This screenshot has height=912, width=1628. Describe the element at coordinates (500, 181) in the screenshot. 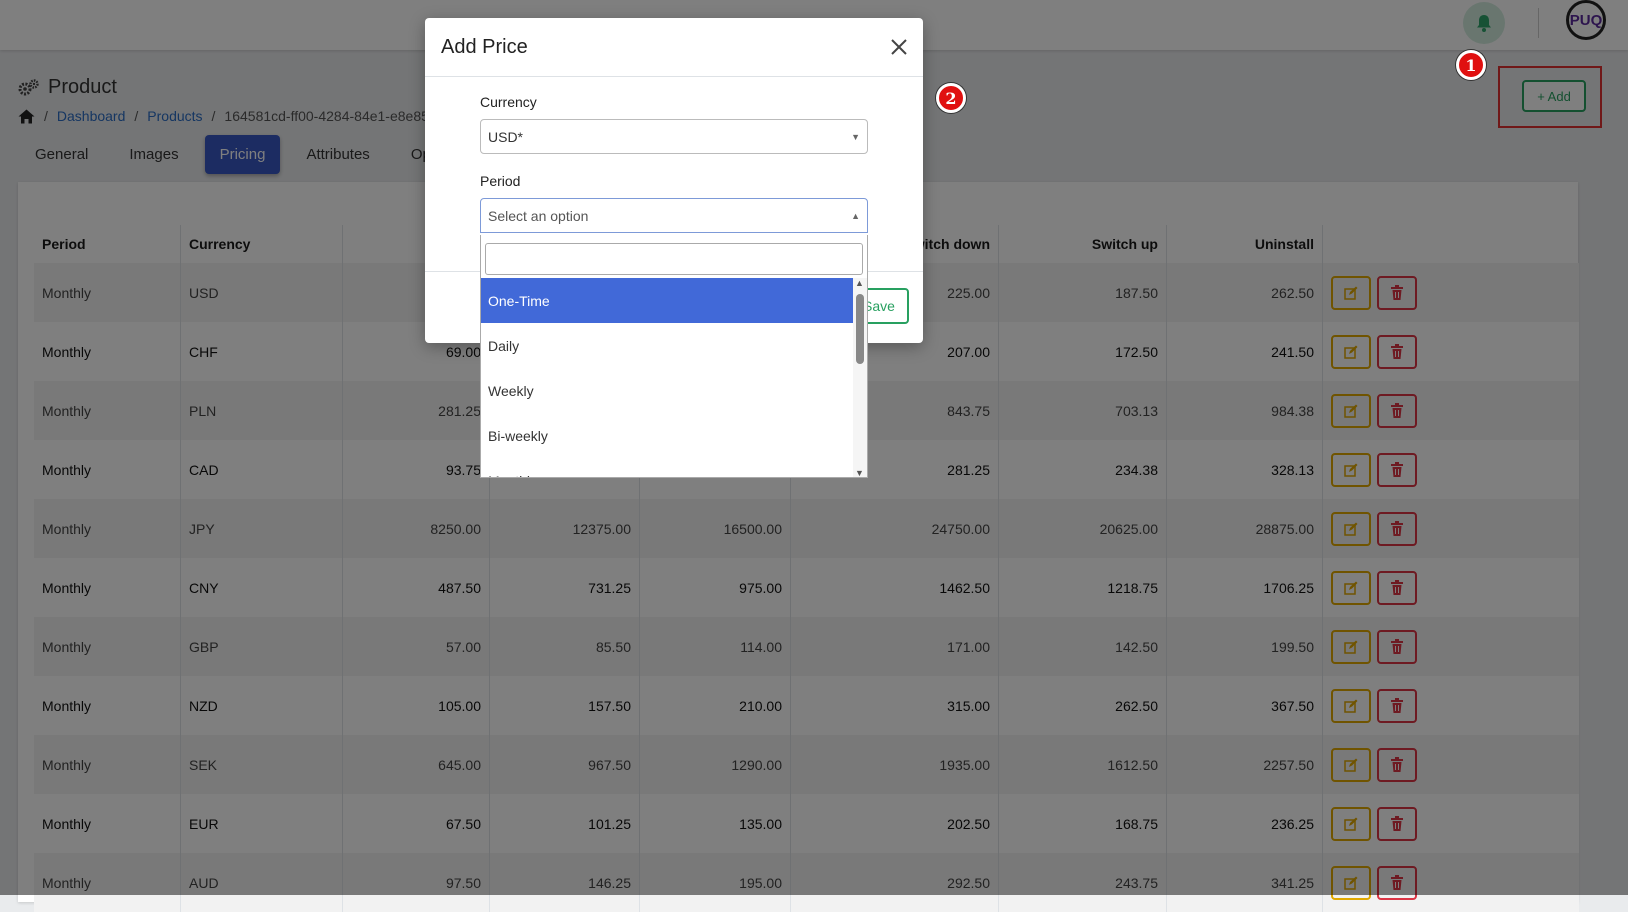

I see `period-label: Period` at that location.